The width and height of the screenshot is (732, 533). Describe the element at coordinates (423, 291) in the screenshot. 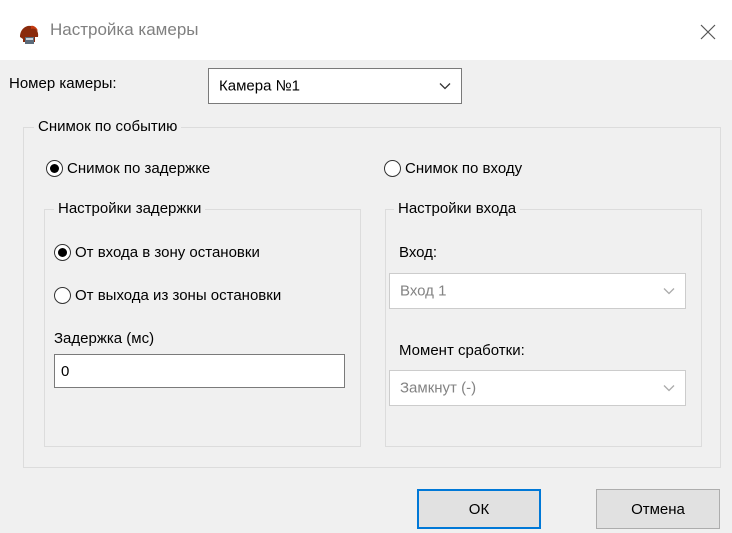

I see `input-value: Вход 1` at that location.